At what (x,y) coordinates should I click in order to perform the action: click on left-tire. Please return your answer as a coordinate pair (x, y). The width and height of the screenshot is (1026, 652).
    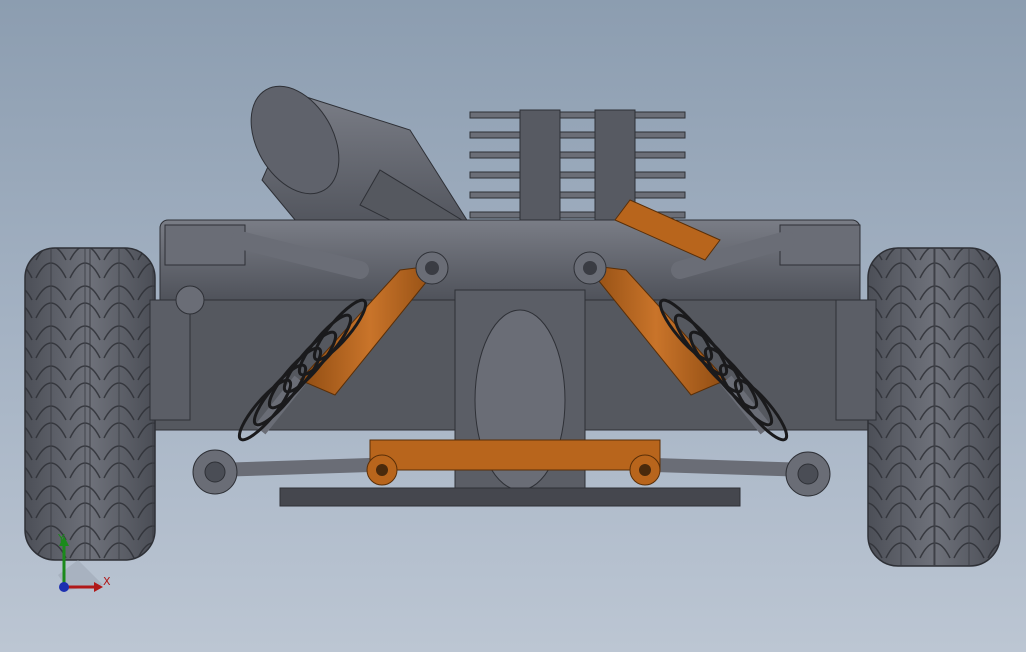
    Looking at the image, I should click on (90, 404).